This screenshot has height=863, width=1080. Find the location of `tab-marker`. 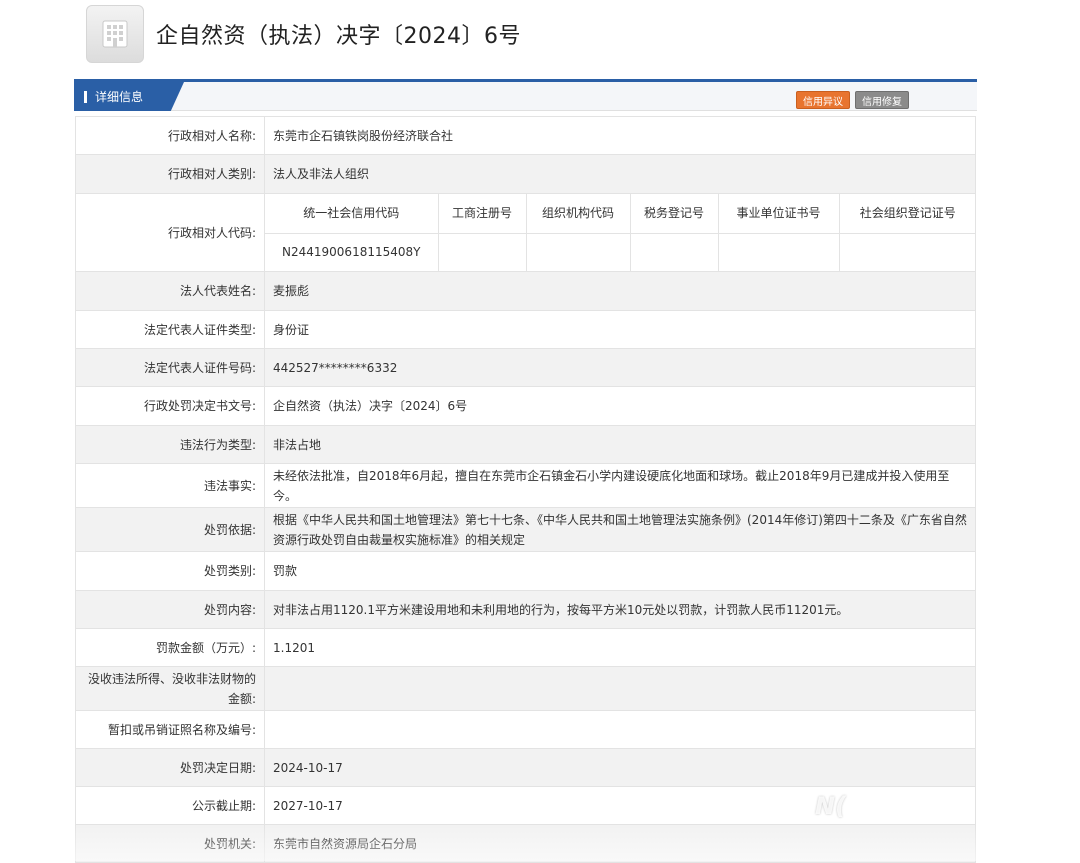

tab-marker is located at coordinates (85, 96).